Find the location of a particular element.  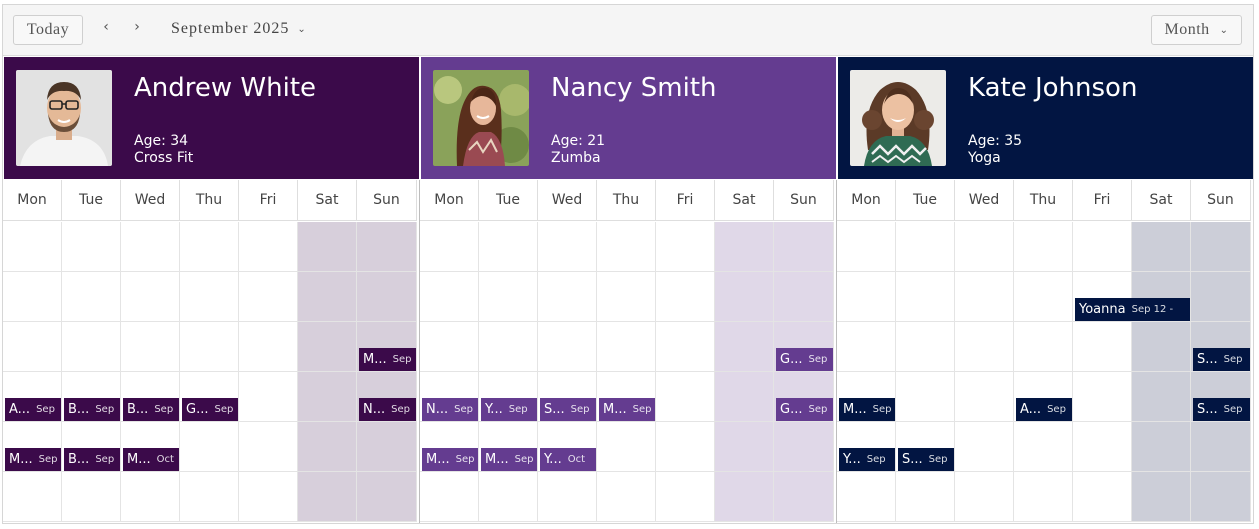

event-chip: M... Oct is located at coordinates (151, 459).